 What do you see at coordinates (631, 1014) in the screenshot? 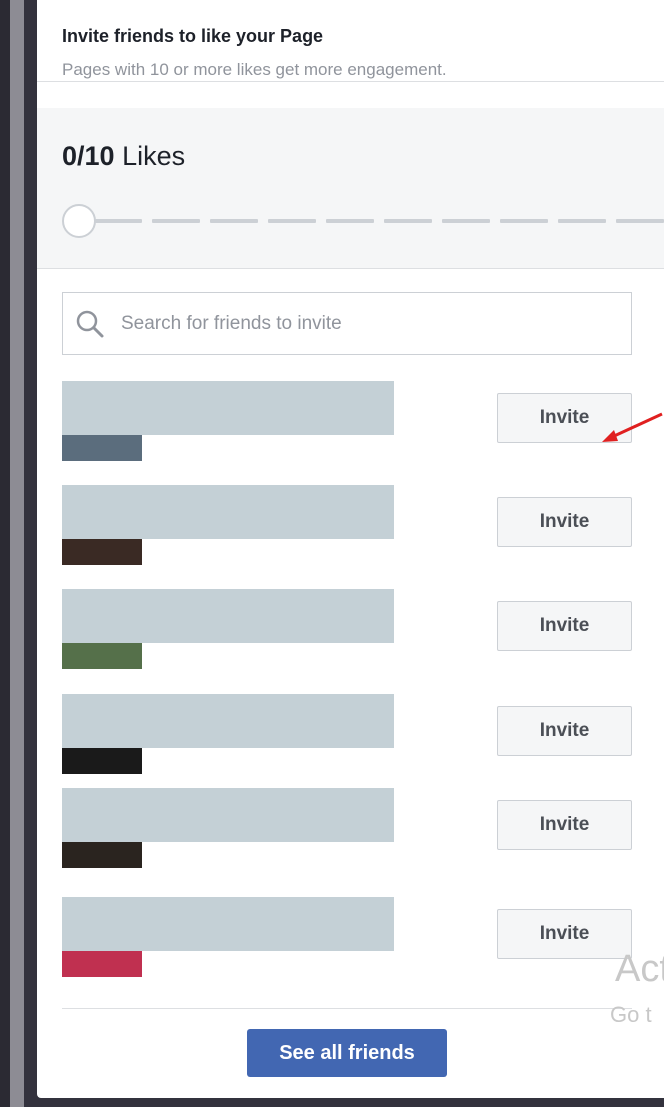
I see `activate-windows-watermark-sub: Go t` at bounding box center [631, 1014].